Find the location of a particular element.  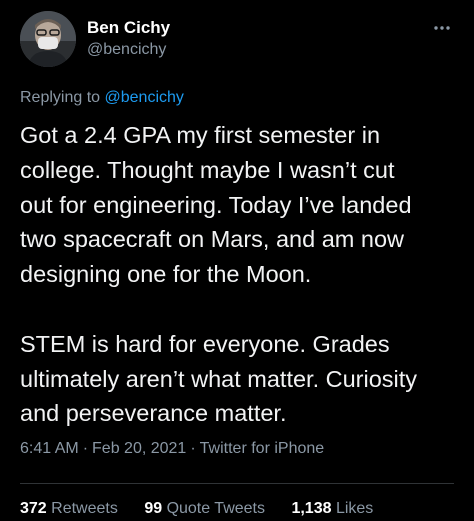

tweet-line: and perseverance matter. is located at coordinates (153, 413).